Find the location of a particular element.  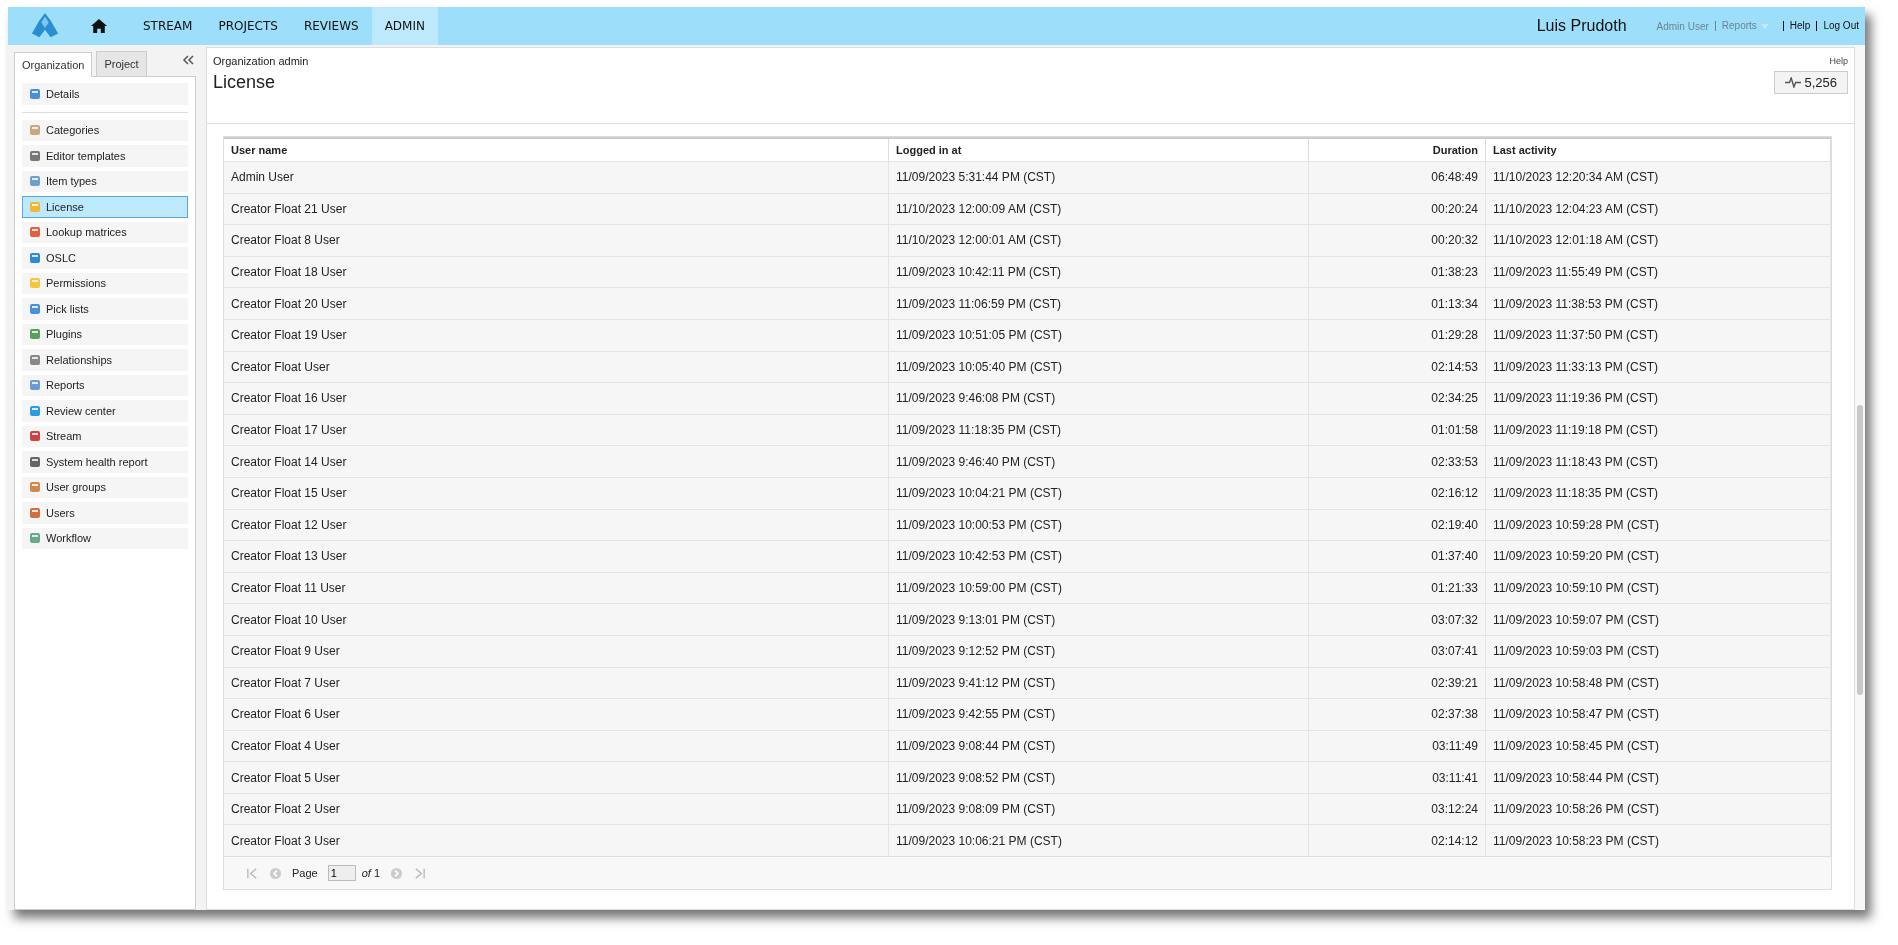

table-cell: 11/09/2023 9:08:09 PM (CST) is located at coordinates (1098, 809).